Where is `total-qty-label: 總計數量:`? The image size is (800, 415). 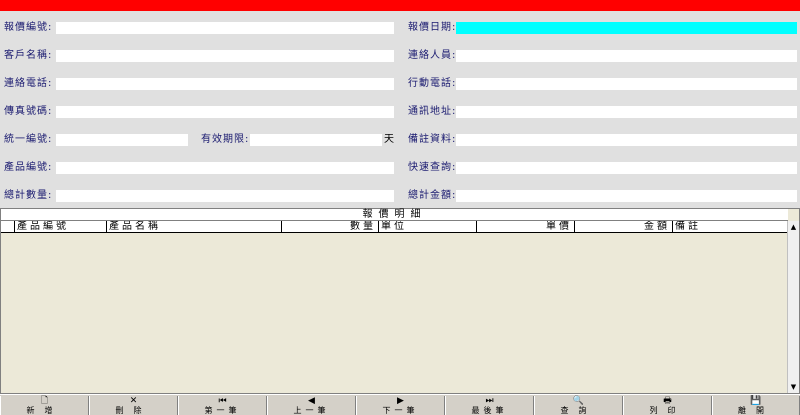 total-qty-label: 總計數量: is located at coordinates (28, 195).